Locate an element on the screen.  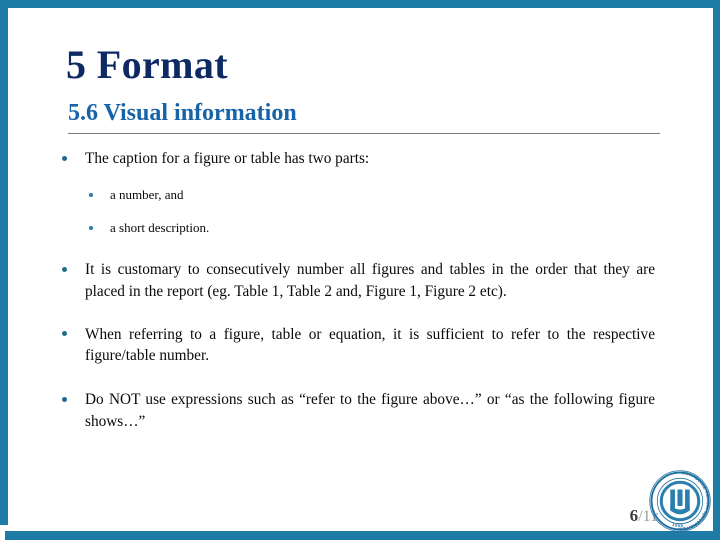
slide-subtitle: 5.6 Visual information is located at coordinates (182, 113).